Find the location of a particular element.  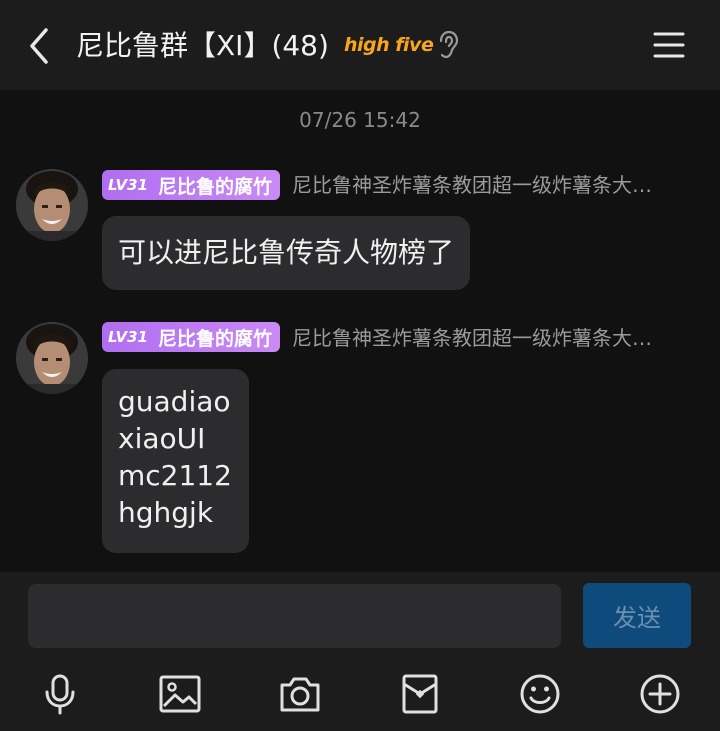

chat-header: 尼比鲁群【XI】(48) high five is located at coordinates (360, 45).